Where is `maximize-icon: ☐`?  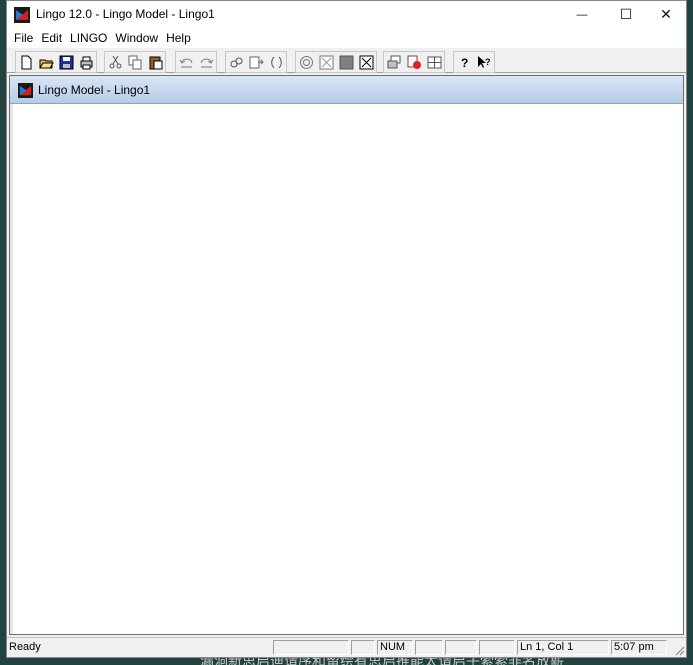 maximize-icon: ☐ is located at coordinates (626, 14).